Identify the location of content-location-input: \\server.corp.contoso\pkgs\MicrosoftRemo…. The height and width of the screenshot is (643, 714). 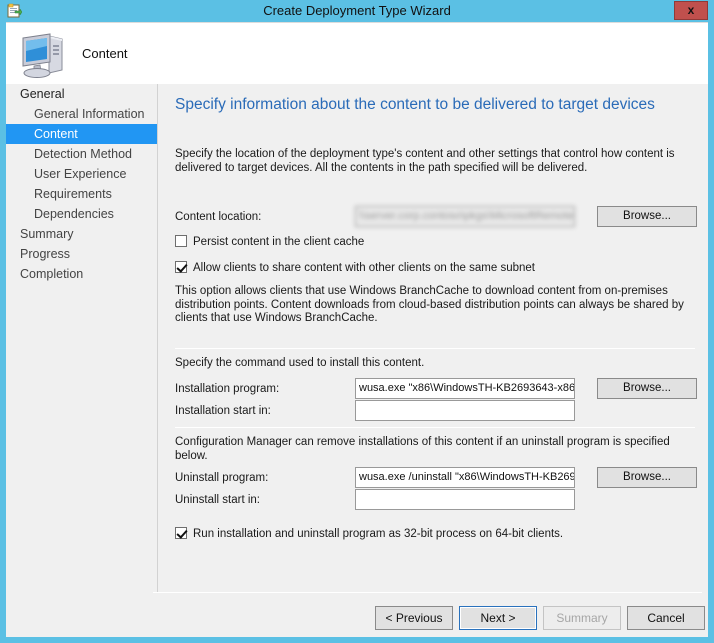
(465, 216).